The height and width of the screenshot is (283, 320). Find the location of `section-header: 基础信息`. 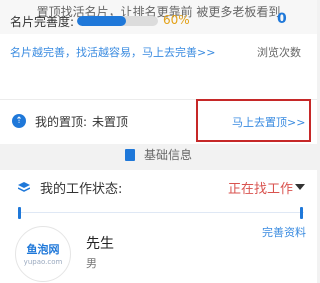

section-header: 基础信息 is located at coordinates (158, 154).